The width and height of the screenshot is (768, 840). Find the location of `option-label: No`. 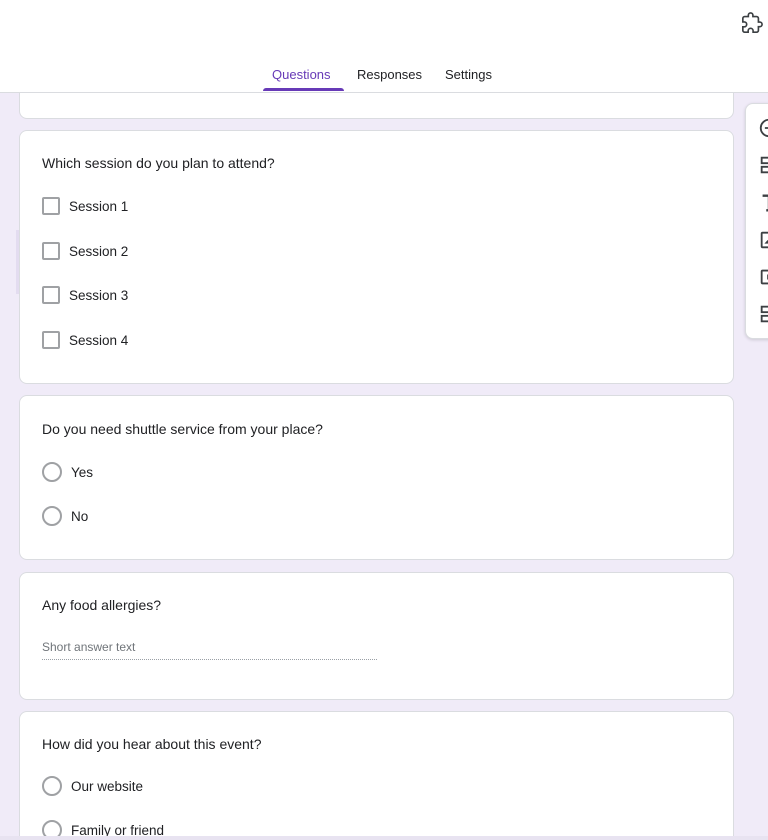

option-label: No is located at coordinates (80, 516).